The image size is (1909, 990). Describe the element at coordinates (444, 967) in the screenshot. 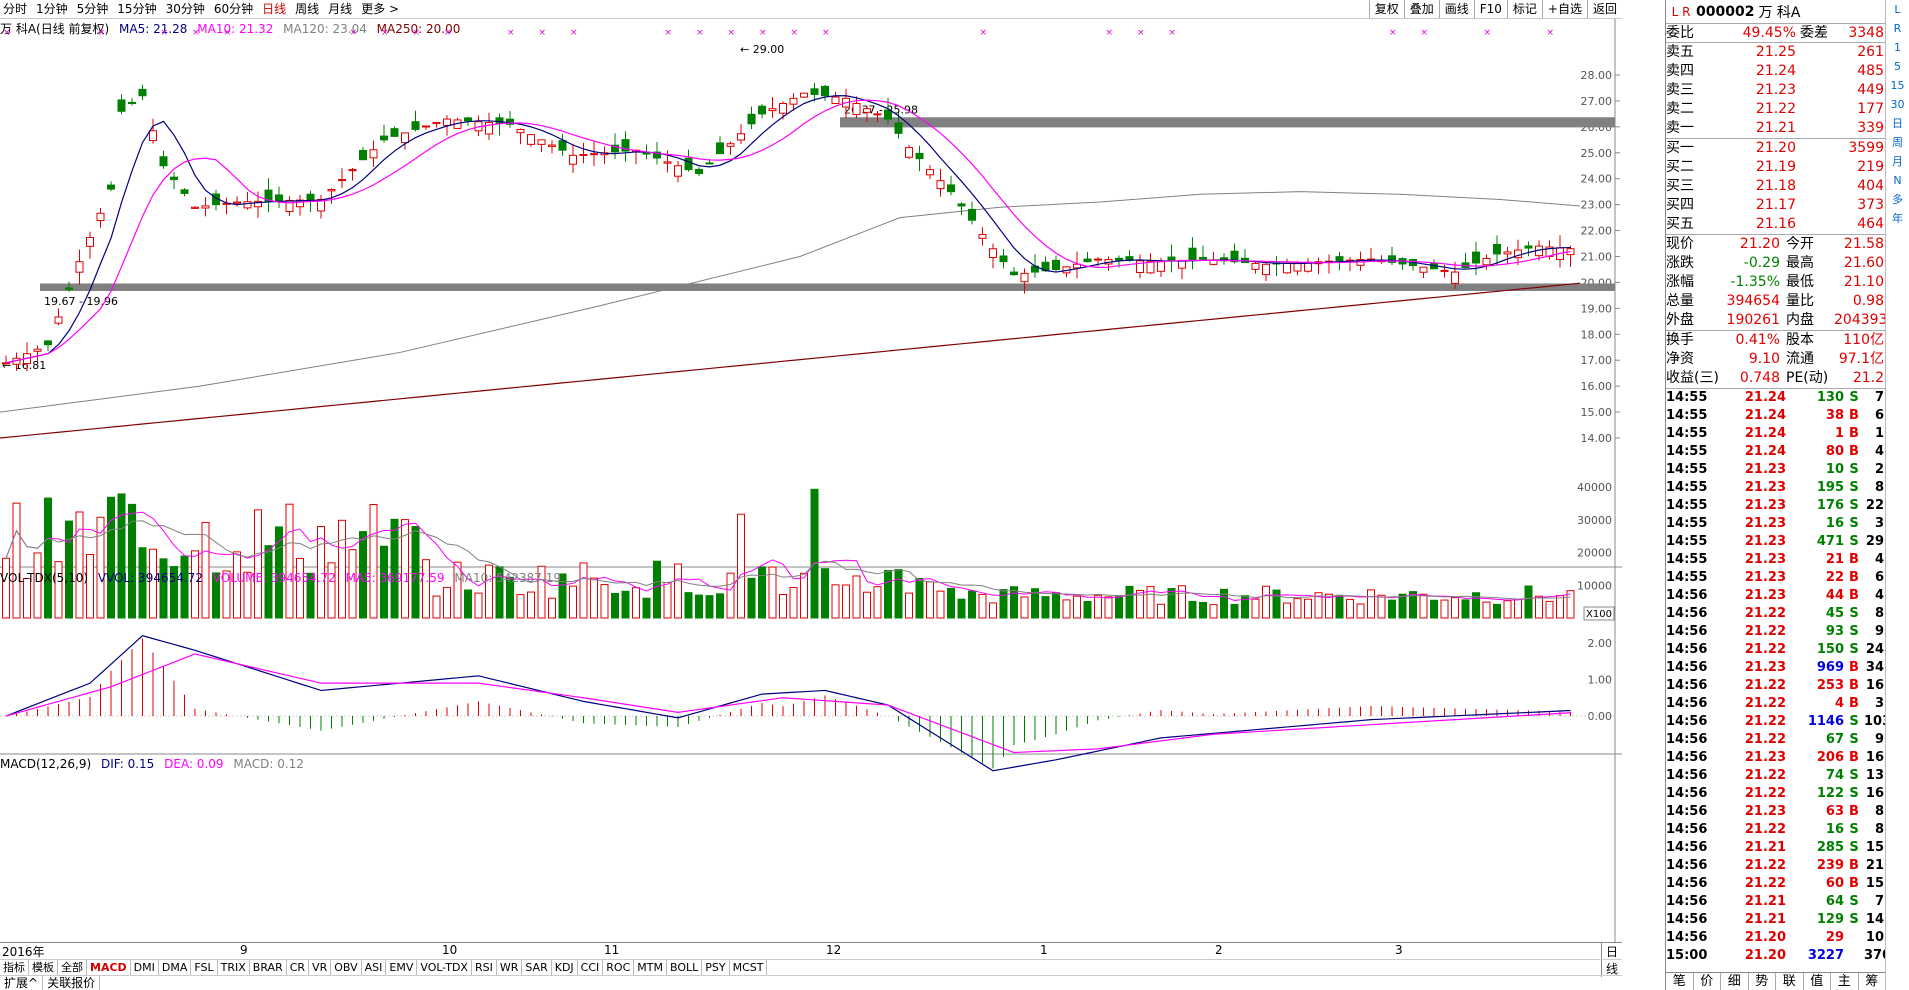

I see `indicator-tab-14: VOL-TDX` at that location.